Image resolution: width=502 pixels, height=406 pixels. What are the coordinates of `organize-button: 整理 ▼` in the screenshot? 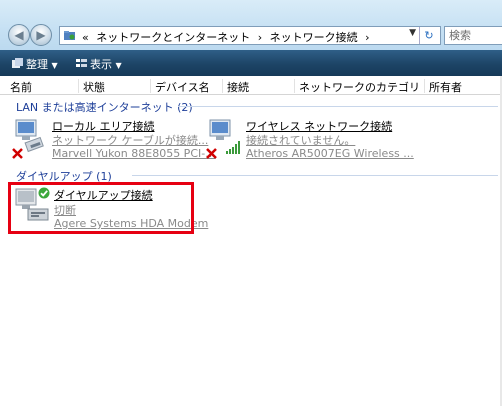 It's located at (35, 64).